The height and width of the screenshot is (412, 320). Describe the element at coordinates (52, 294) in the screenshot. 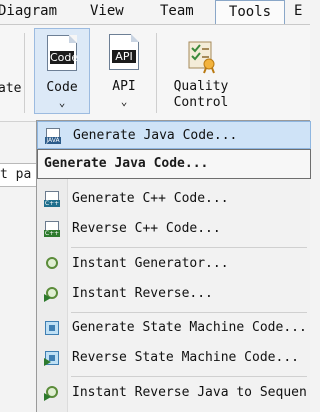

I see `instant-reverse-icon` at that location.